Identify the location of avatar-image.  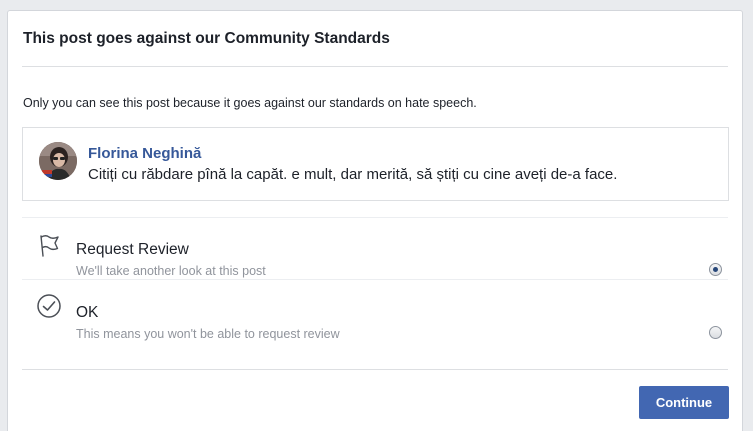
(58, 161).